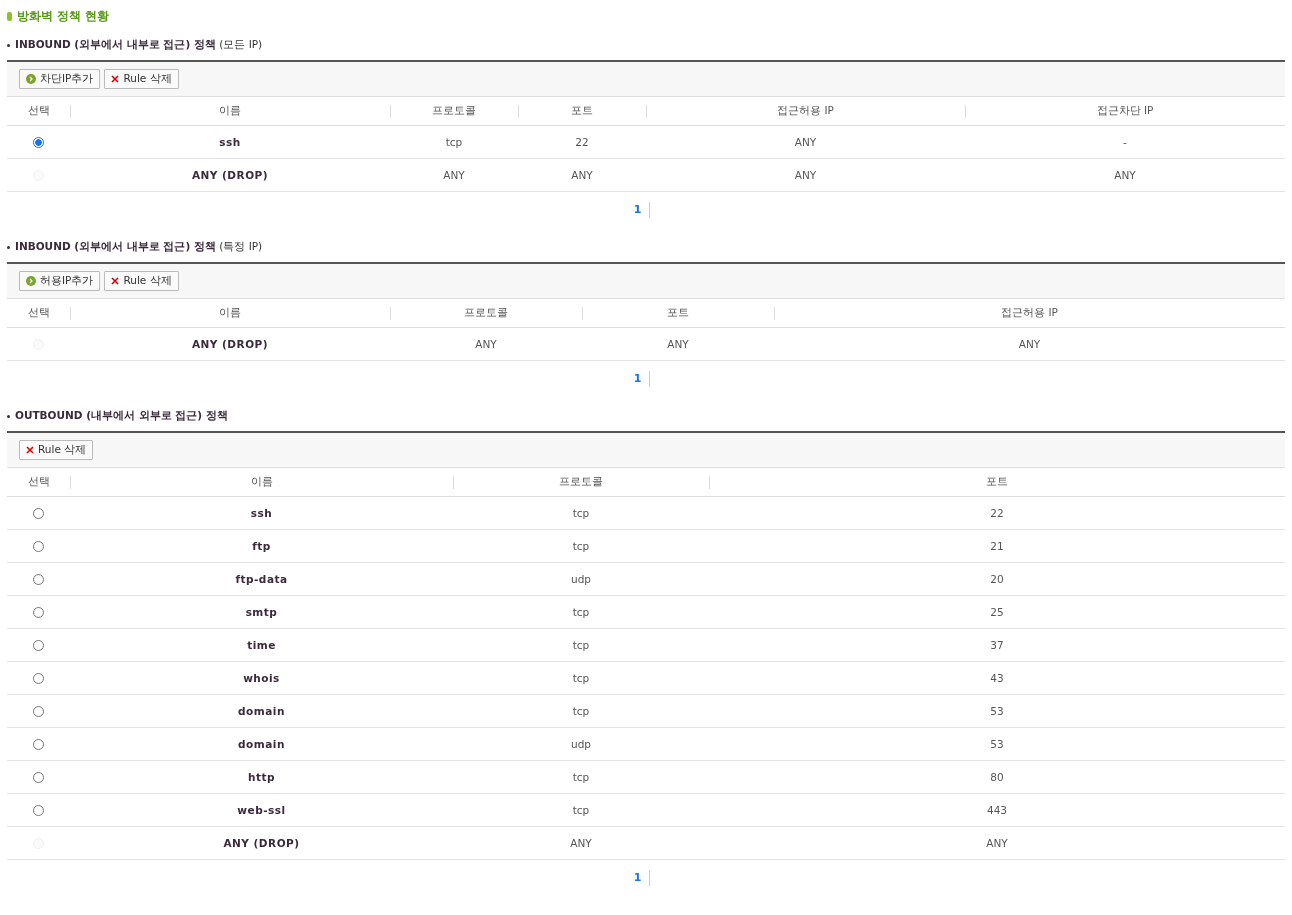 The width and height of the screenshot is (1292, 915). What do you see at coordinates (121, 416) in the screenshot?
I see `section-title: OUTBOUND (내부에서 외부로 접근) 정책` at bounding box center [121, 416].